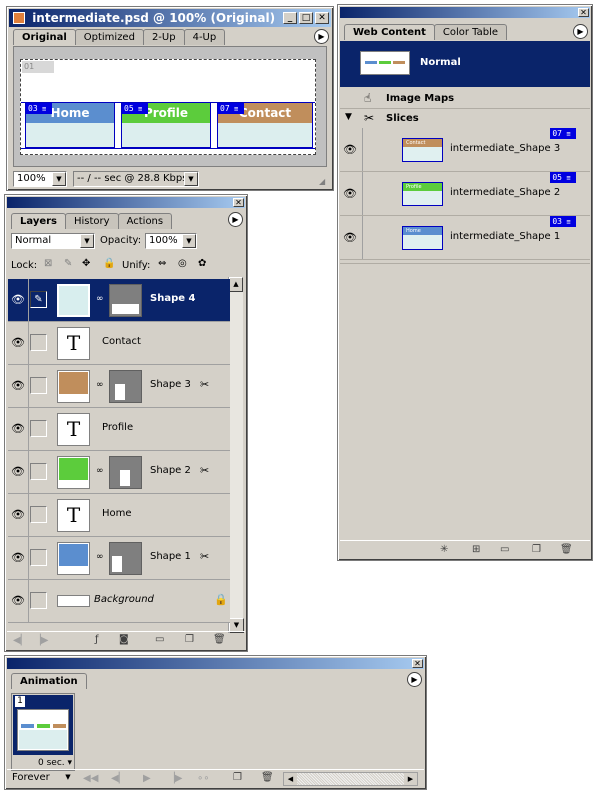 The height and width of the screenshot is (796, 599). I want to click on tab-animation: Animation, so click(49, 681).